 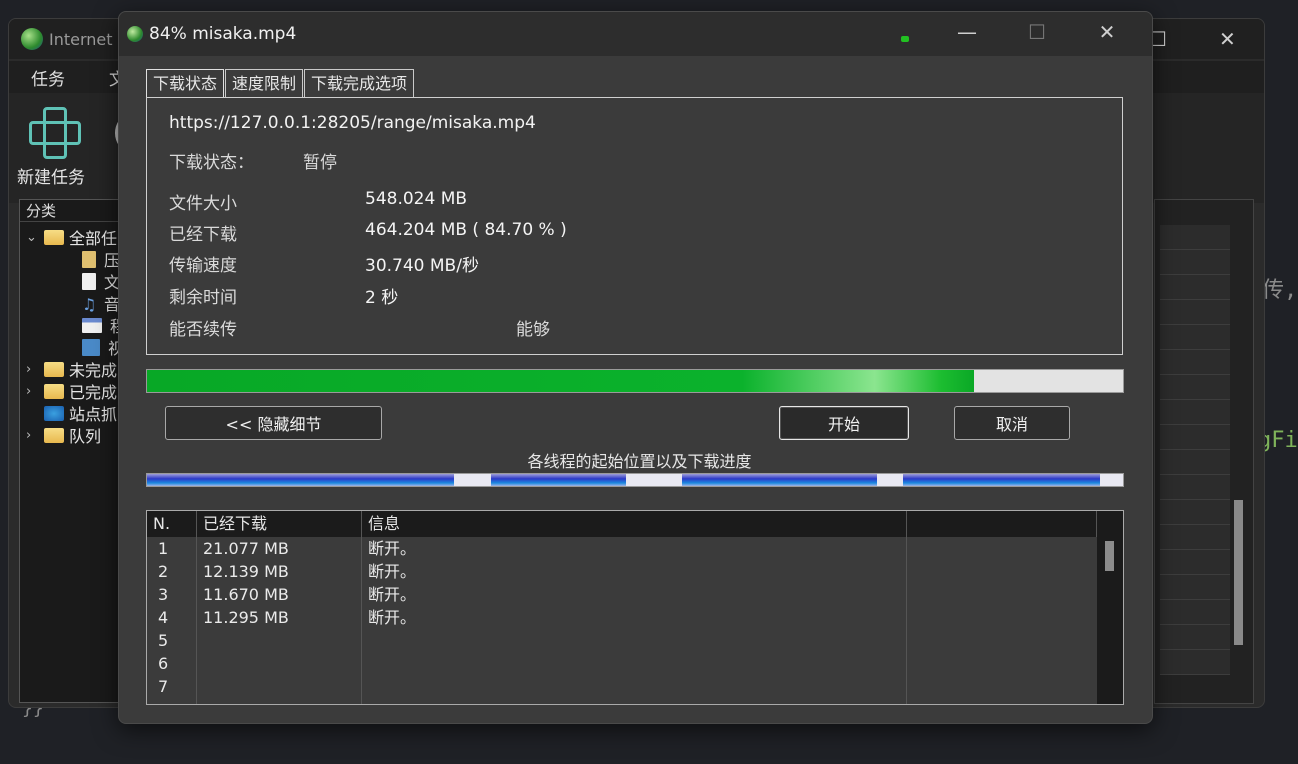 I want to click on thread-number: 3, so click(x=163, y=594).